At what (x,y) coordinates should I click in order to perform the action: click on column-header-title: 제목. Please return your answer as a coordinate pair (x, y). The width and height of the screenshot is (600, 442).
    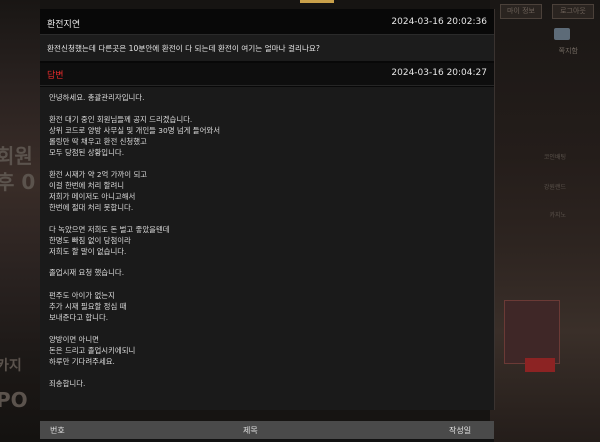
    Looking at the image, I should click on (250, 430).